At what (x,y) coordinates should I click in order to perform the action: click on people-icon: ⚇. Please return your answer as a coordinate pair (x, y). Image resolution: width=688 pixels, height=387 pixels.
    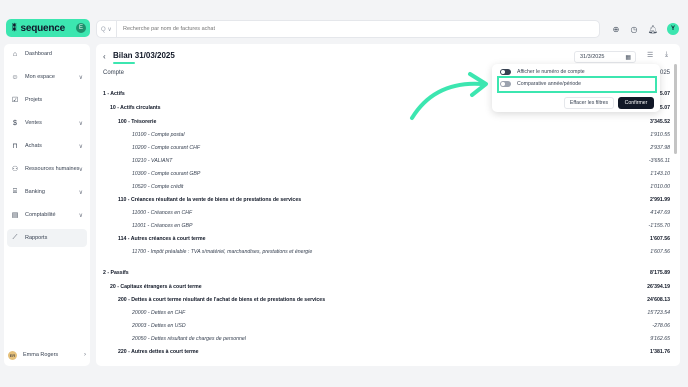
    Looking at the image, I should click on (15, 169).